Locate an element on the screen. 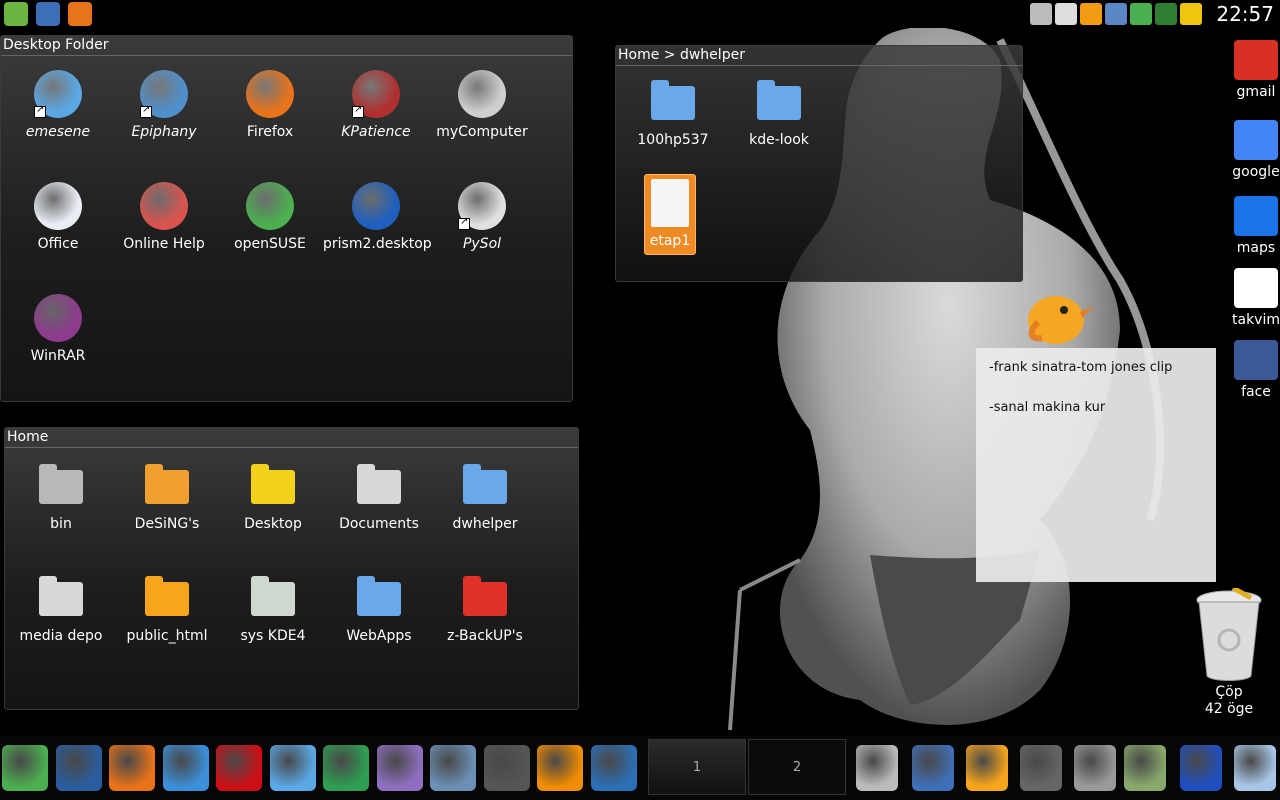  web-app-maps: maps is located at coordinates (1253, 226).